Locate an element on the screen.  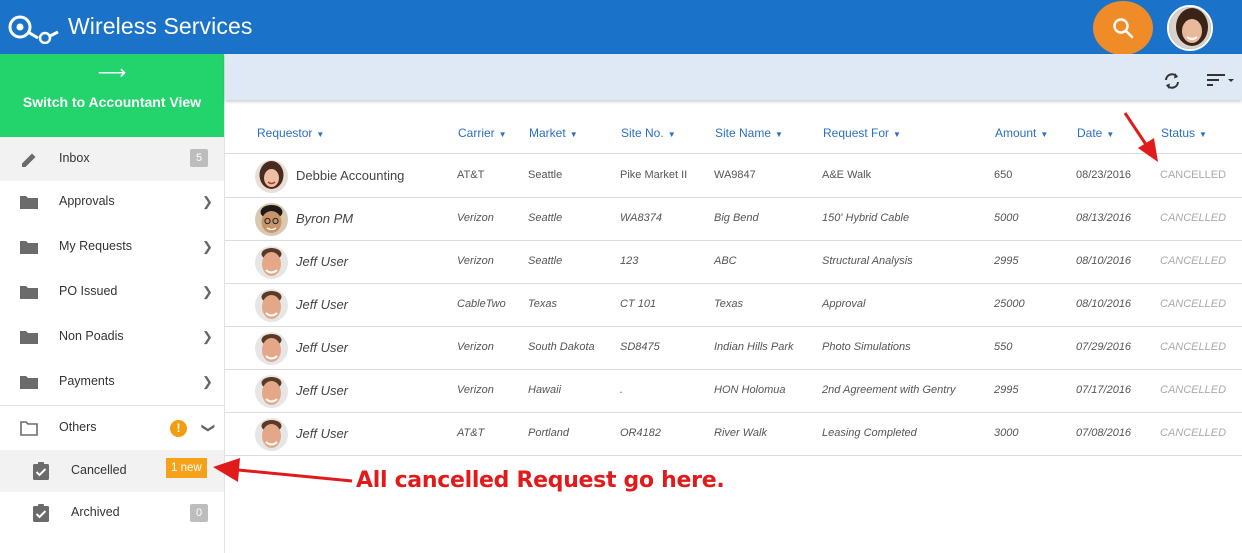
sidebar-item-label: My Requests is located at coordinates (95, 246).